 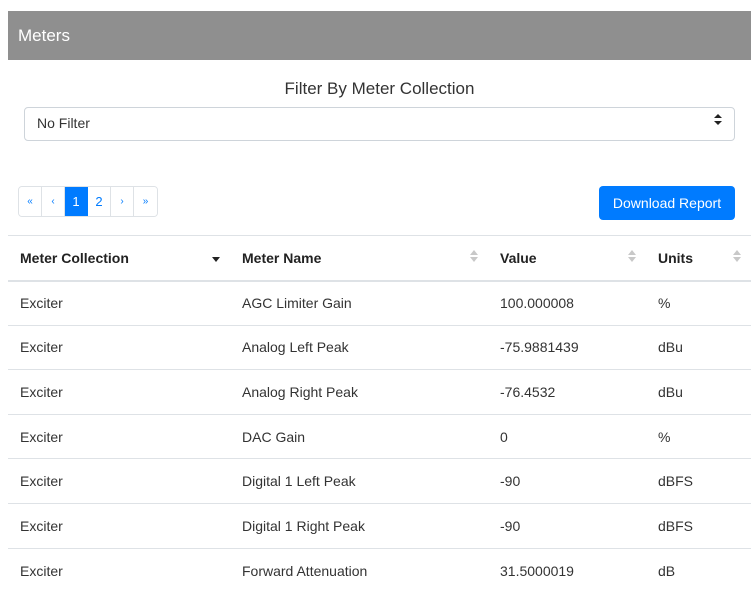 What do you see at coordinates (359, 436) in the screenshot?
I see `cell-meter-name: DAC Gain` at bounding box center [359, 436].